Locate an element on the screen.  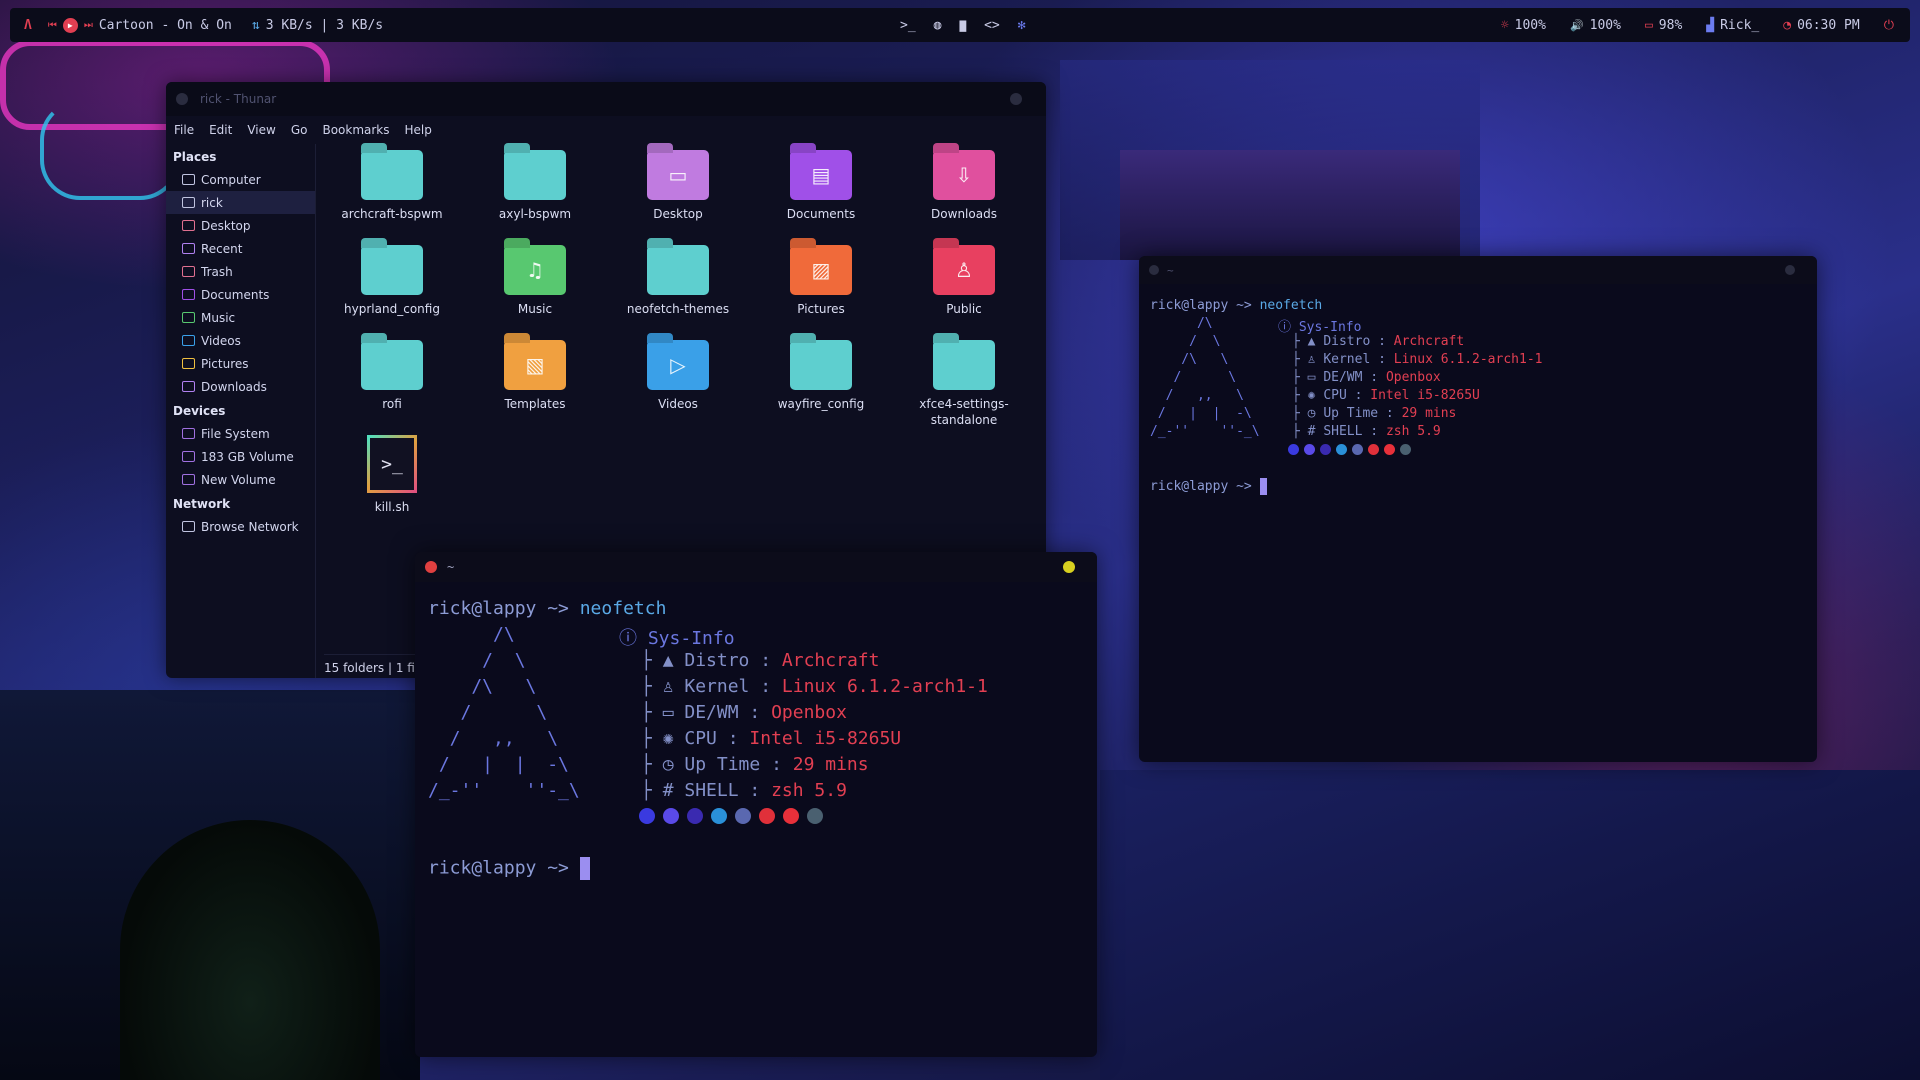
wifi-indicator: ▟ Rick_ is located at coordinates (1732, 25).